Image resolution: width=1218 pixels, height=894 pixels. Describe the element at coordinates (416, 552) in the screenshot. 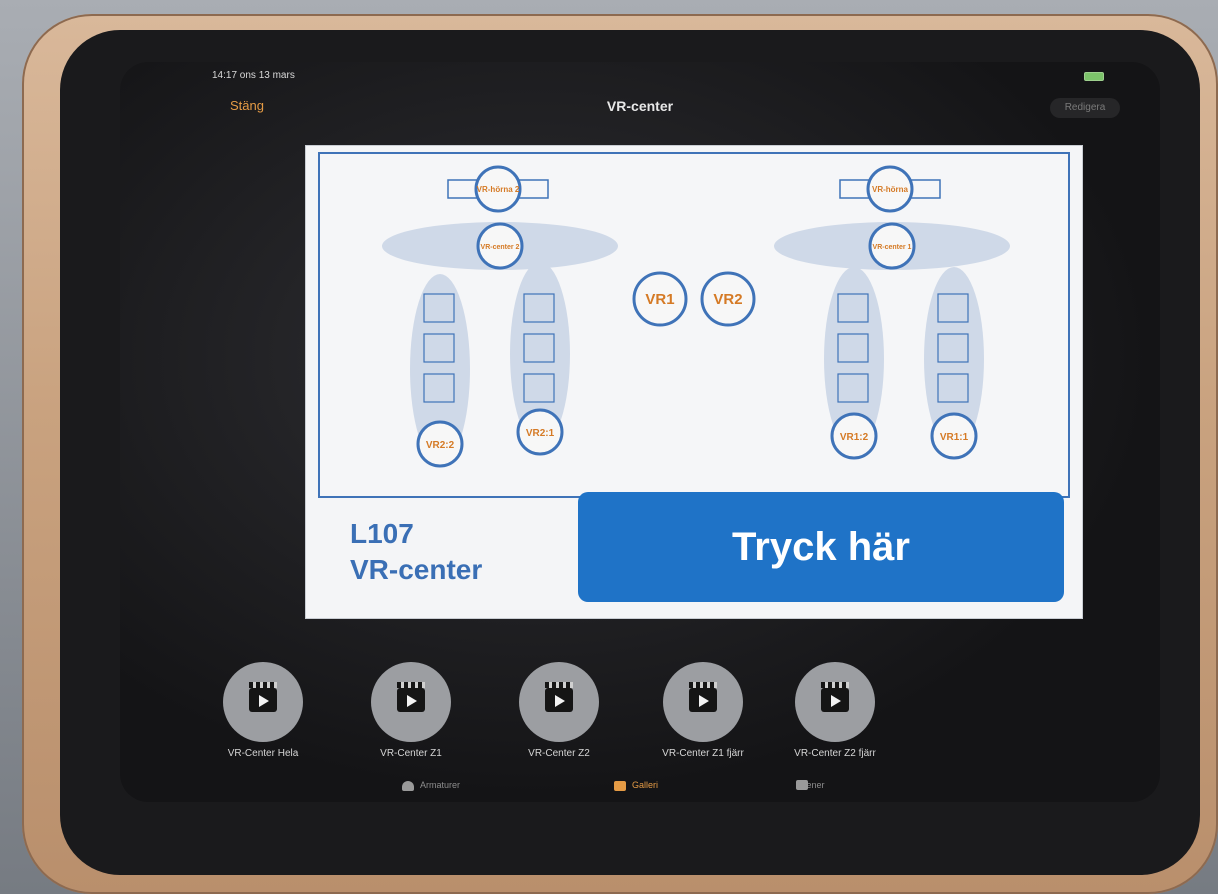

I see `room-label: L107 VR-center` at that location.